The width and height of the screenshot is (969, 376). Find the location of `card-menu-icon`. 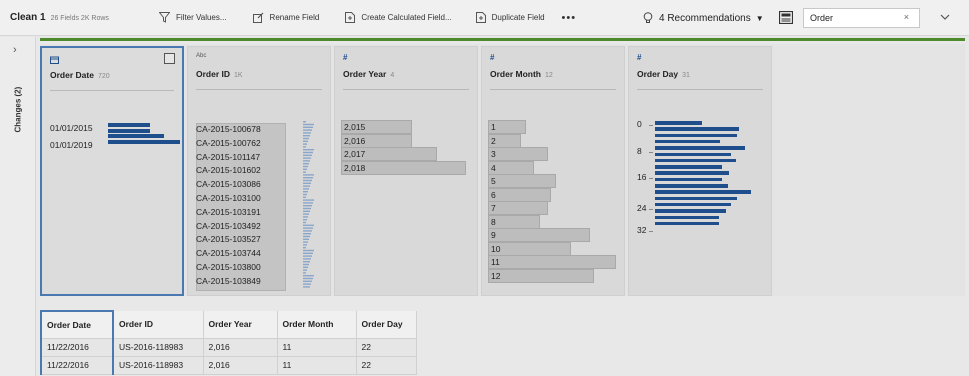

card-menu-icon is located at coordinates (169, 58).